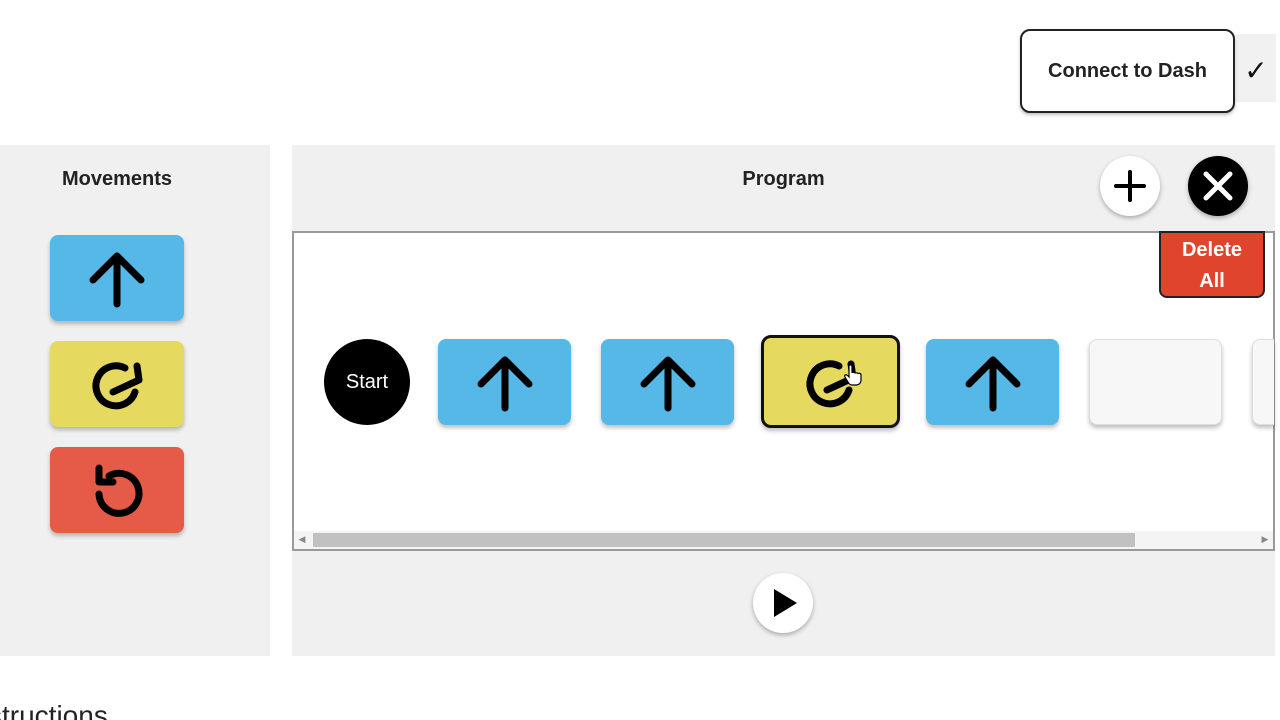  I want to click on close-icon, so click(1218, 186).